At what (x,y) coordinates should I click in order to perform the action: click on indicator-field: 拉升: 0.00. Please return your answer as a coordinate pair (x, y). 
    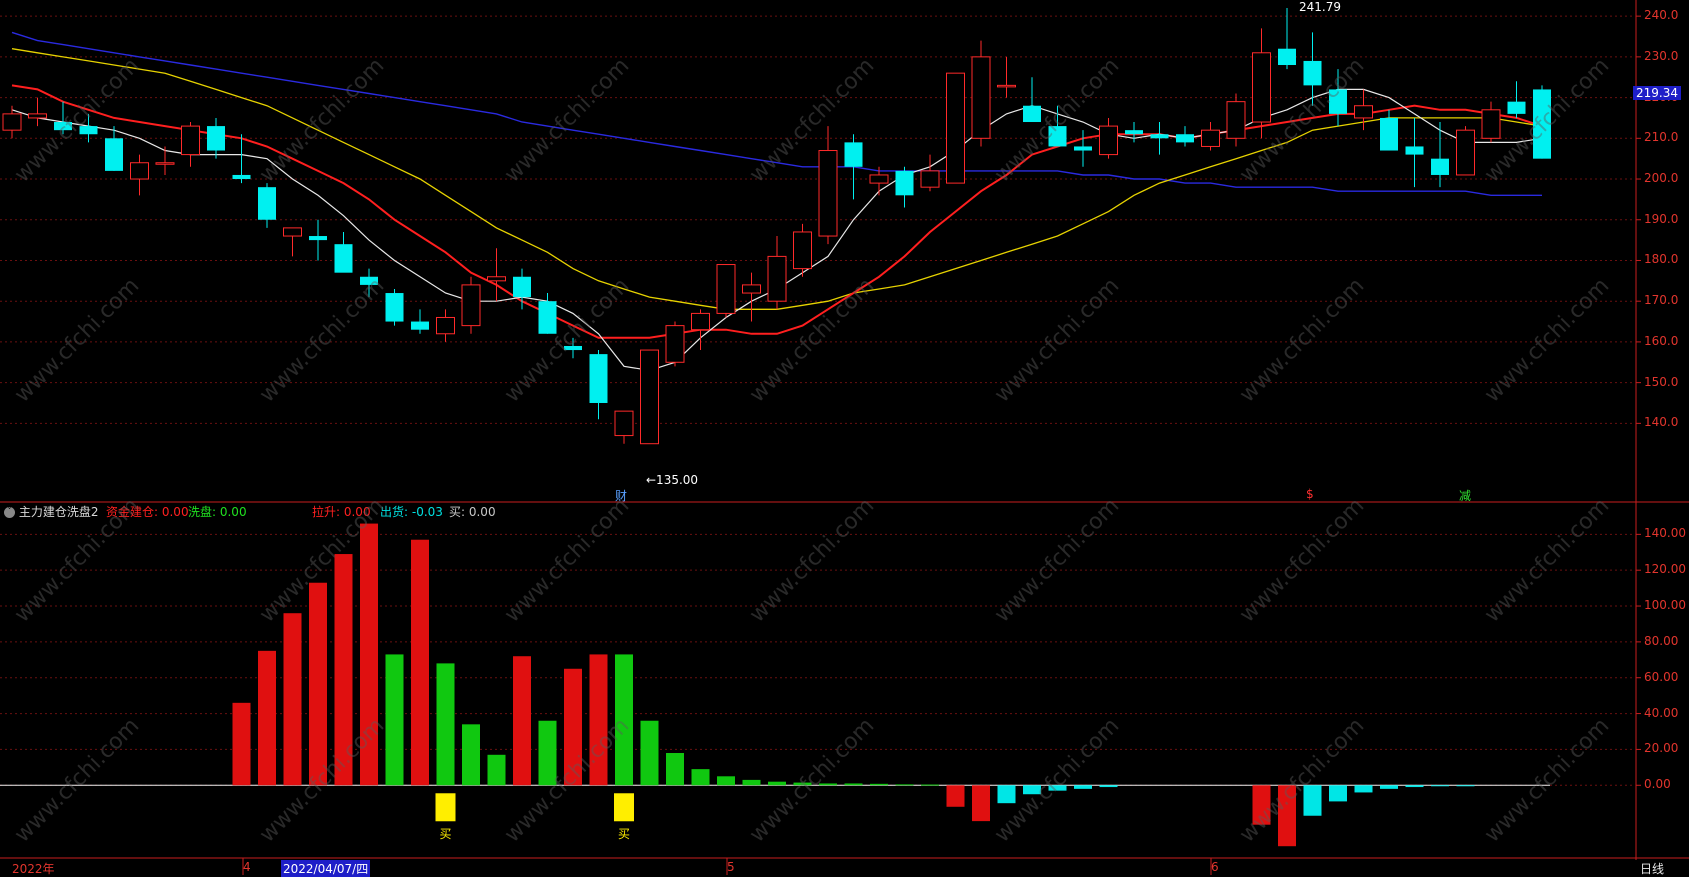
    Looking at the image, I should click on (341, 511).